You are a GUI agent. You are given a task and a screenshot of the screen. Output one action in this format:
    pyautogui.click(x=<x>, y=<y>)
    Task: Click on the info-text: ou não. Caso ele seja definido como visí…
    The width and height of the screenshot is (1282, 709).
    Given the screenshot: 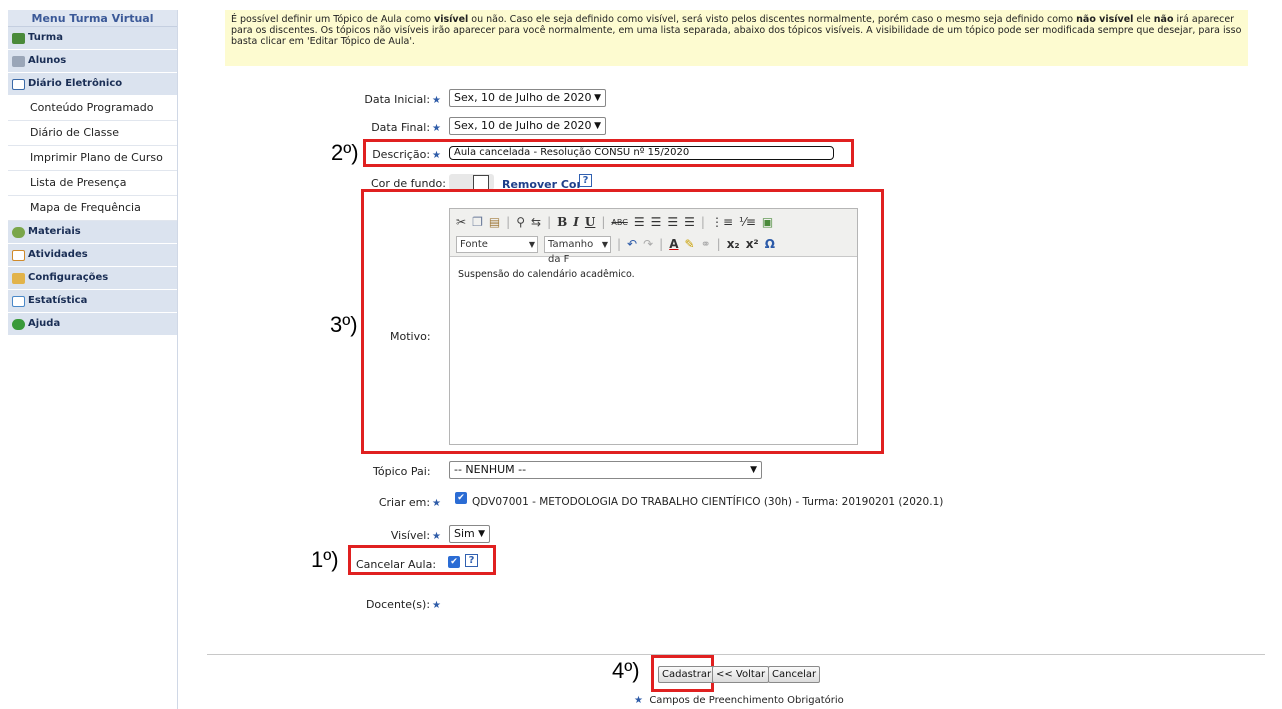 What is the action you would take?
    pyautogui.click(x=772, y=19)
    